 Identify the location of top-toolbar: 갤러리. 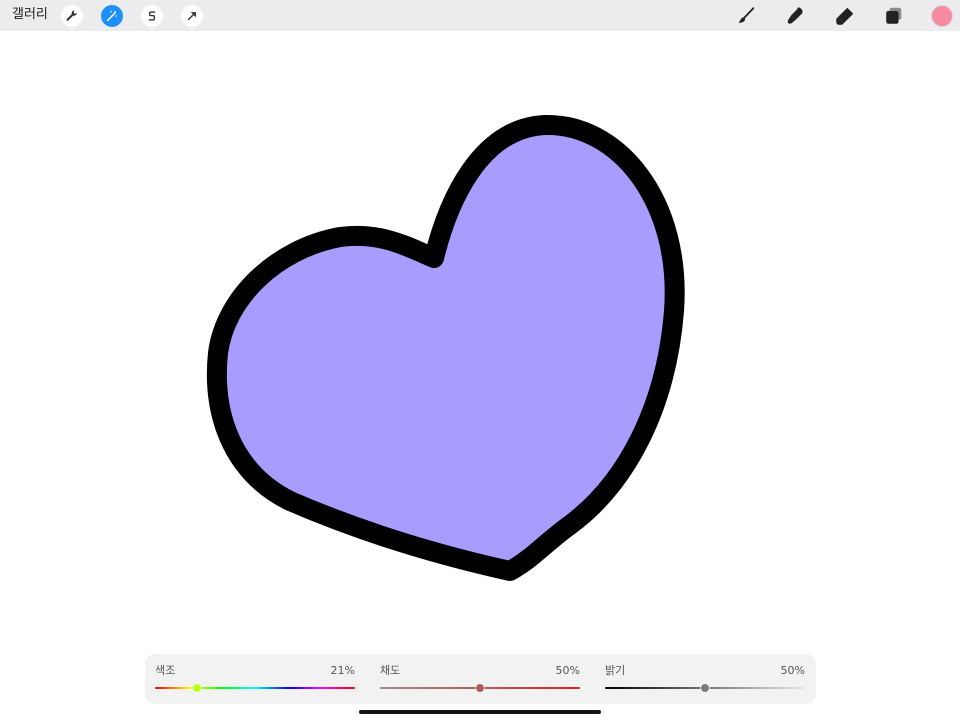
(480, 15).